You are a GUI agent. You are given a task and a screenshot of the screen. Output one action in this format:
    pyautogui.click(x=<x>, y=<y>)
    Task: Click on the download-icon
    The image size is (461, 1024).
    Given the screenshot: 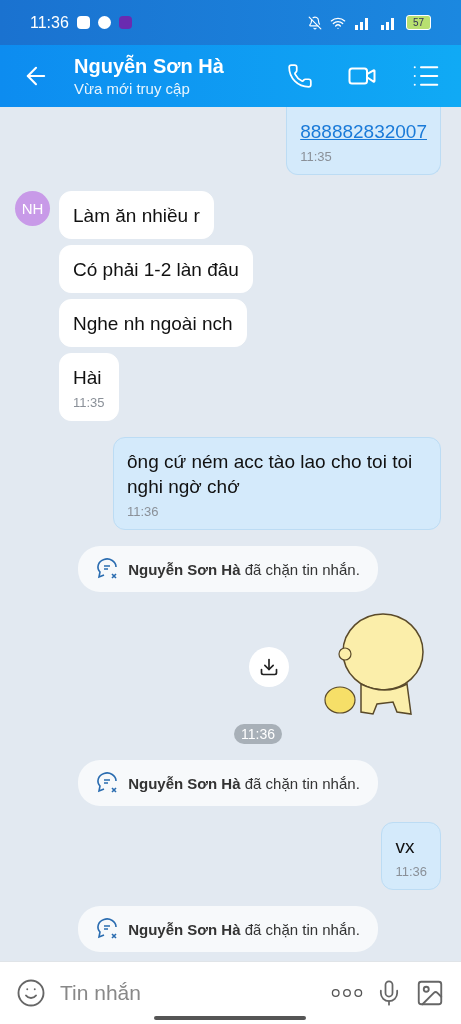 What is the action you would take?
    pyautogui.click(x=269, y=667)
    